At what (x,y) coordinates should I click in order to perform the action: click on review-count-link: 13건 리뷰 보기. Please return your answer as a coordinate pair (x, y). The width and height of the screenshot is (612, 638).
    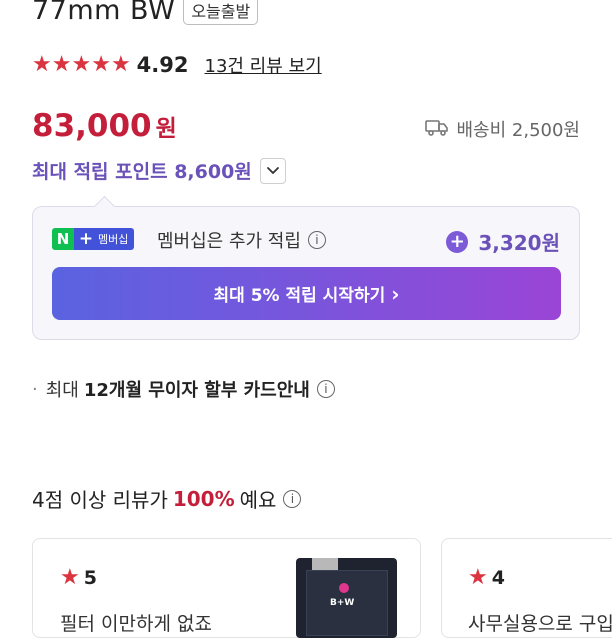
    Looking at the image, I should click on (263, 65).